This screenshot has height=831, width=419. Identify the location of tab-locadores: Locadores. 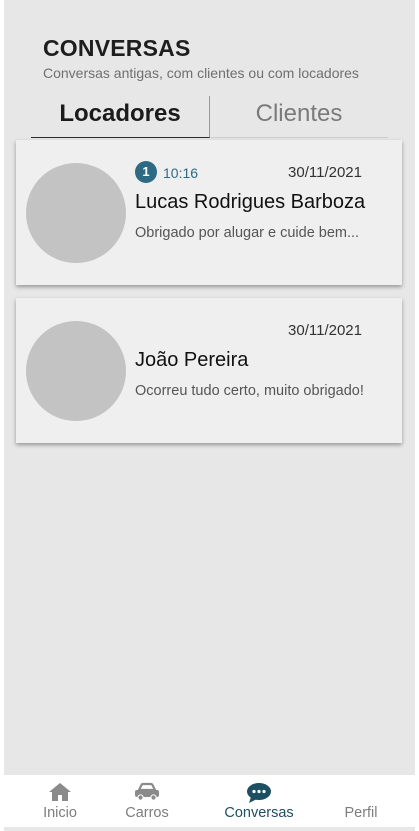
(120, 117).